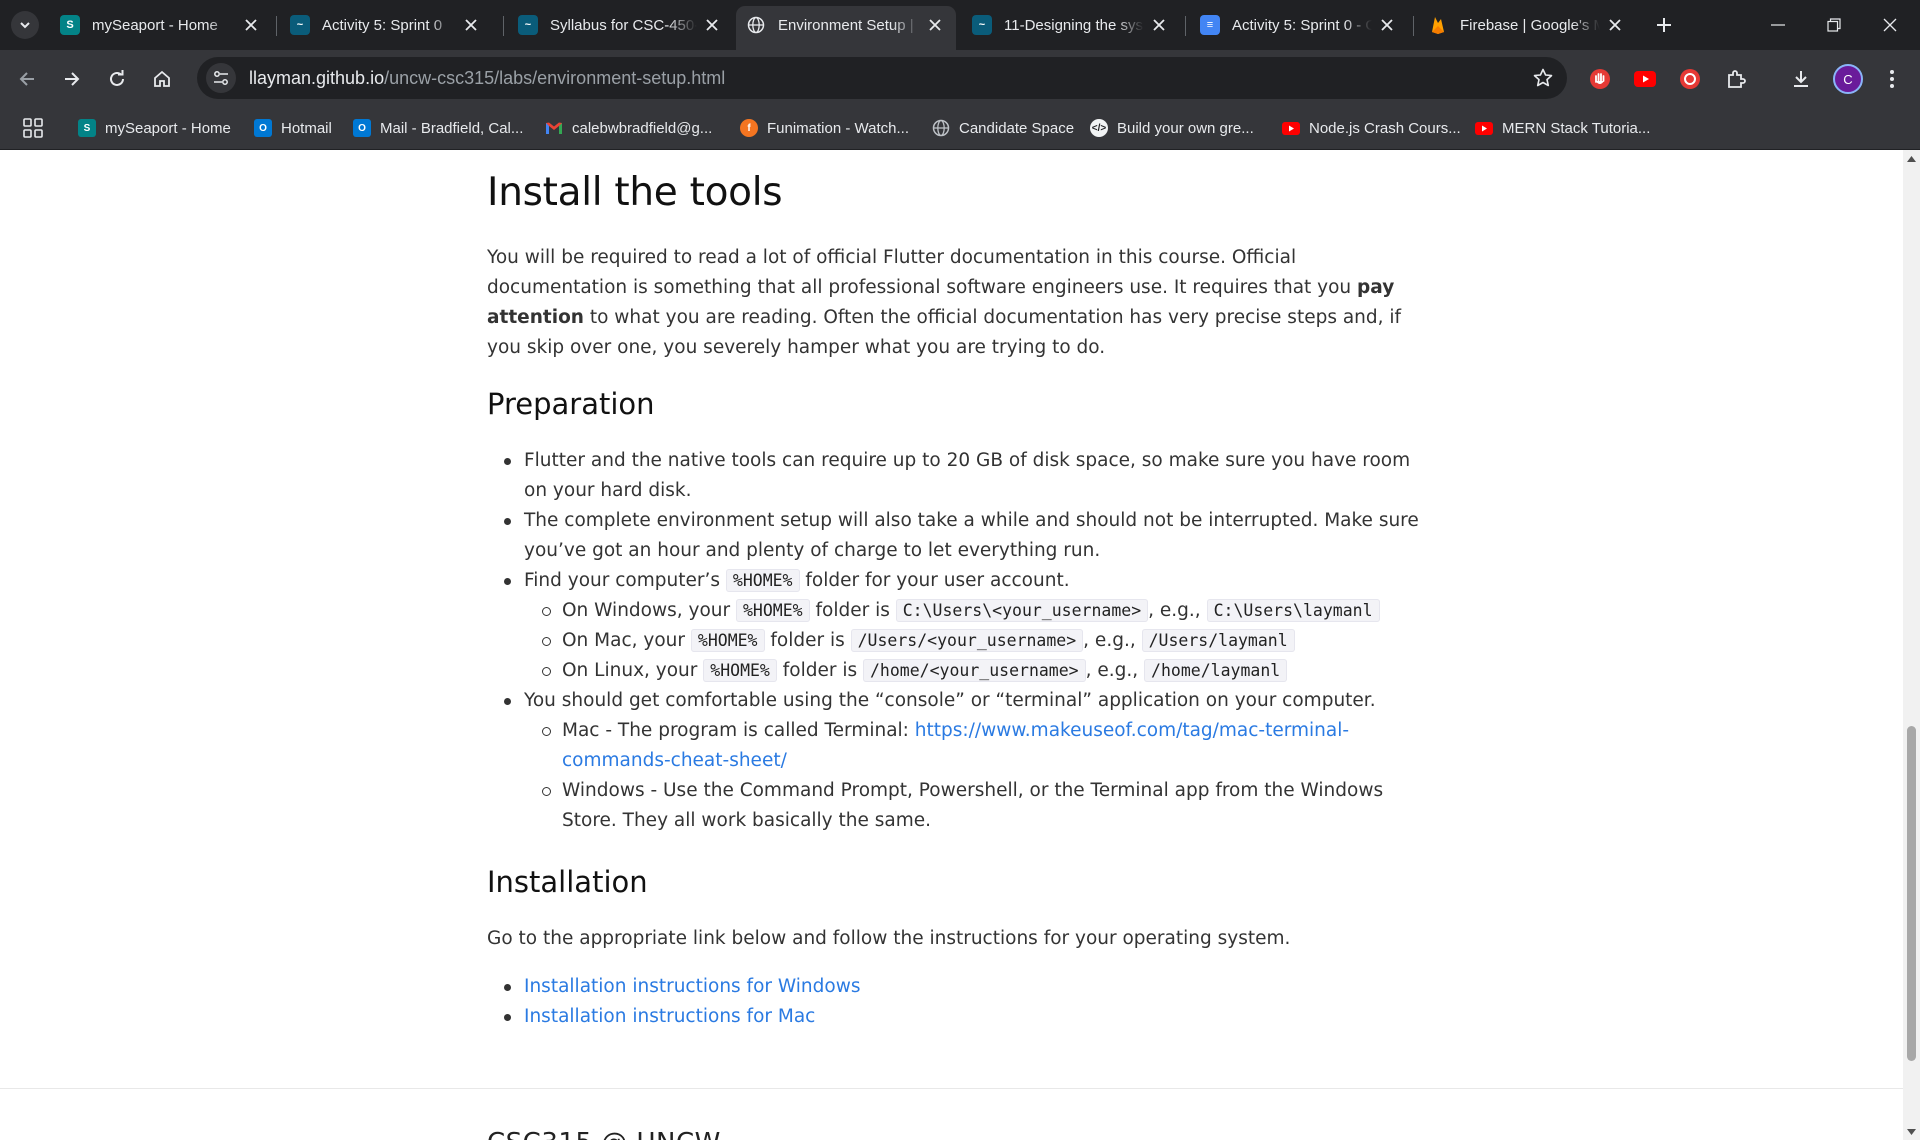  Describe the element at coordinates (1299, 25) in the screenshot. I see `tab-activity5-gdoc: ≡ Activity 5: Sprint 0 - G` at that location.